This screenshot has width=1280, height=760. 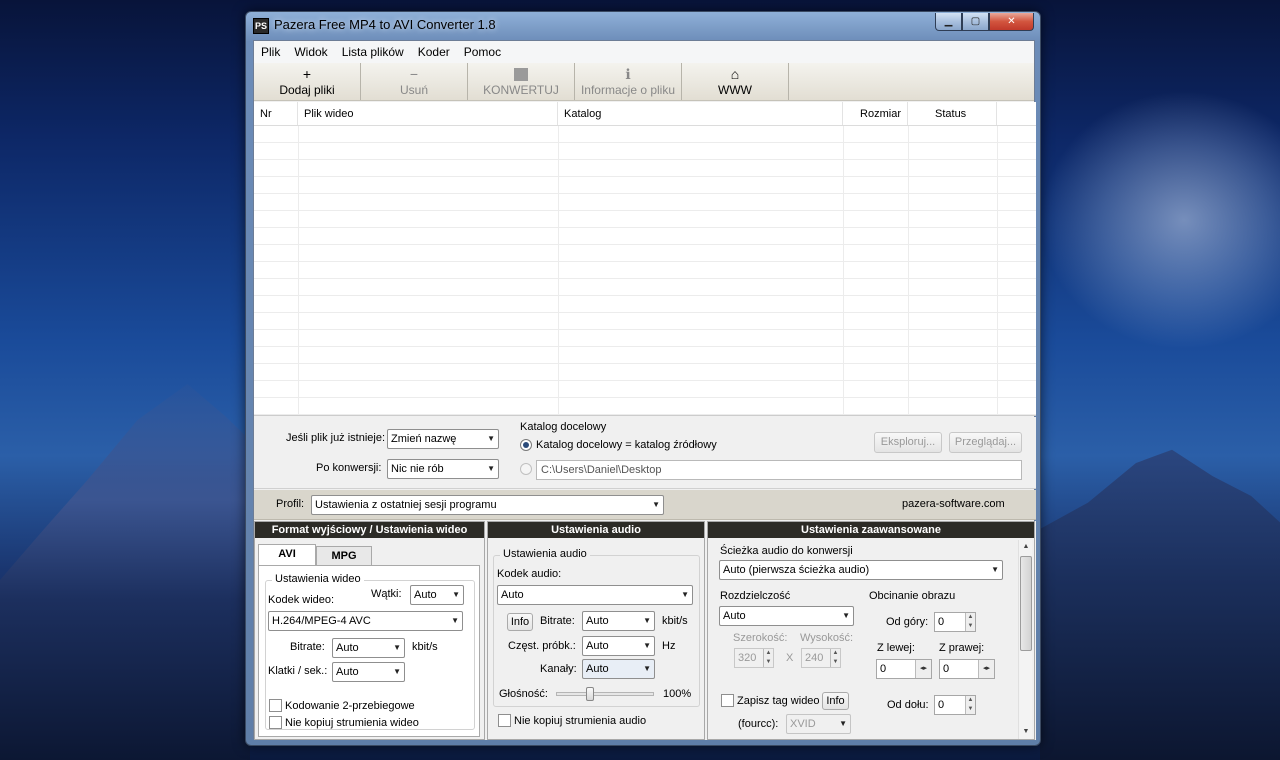 What do you see at coordinates (589, 694) in the screenshot?
I see `volume-slider-thumb` at bounding box center [589, 694].